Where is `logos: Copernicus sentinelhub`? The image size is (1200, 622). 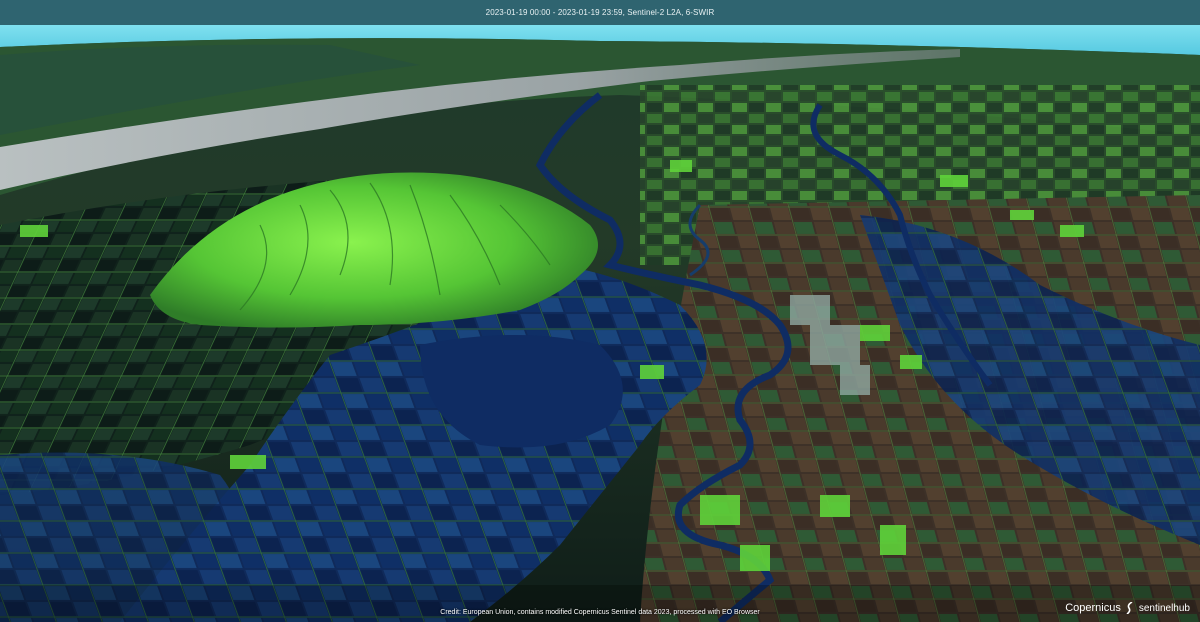 logos: Copernicus sentinelhub is located at coordinates (1127, 608).